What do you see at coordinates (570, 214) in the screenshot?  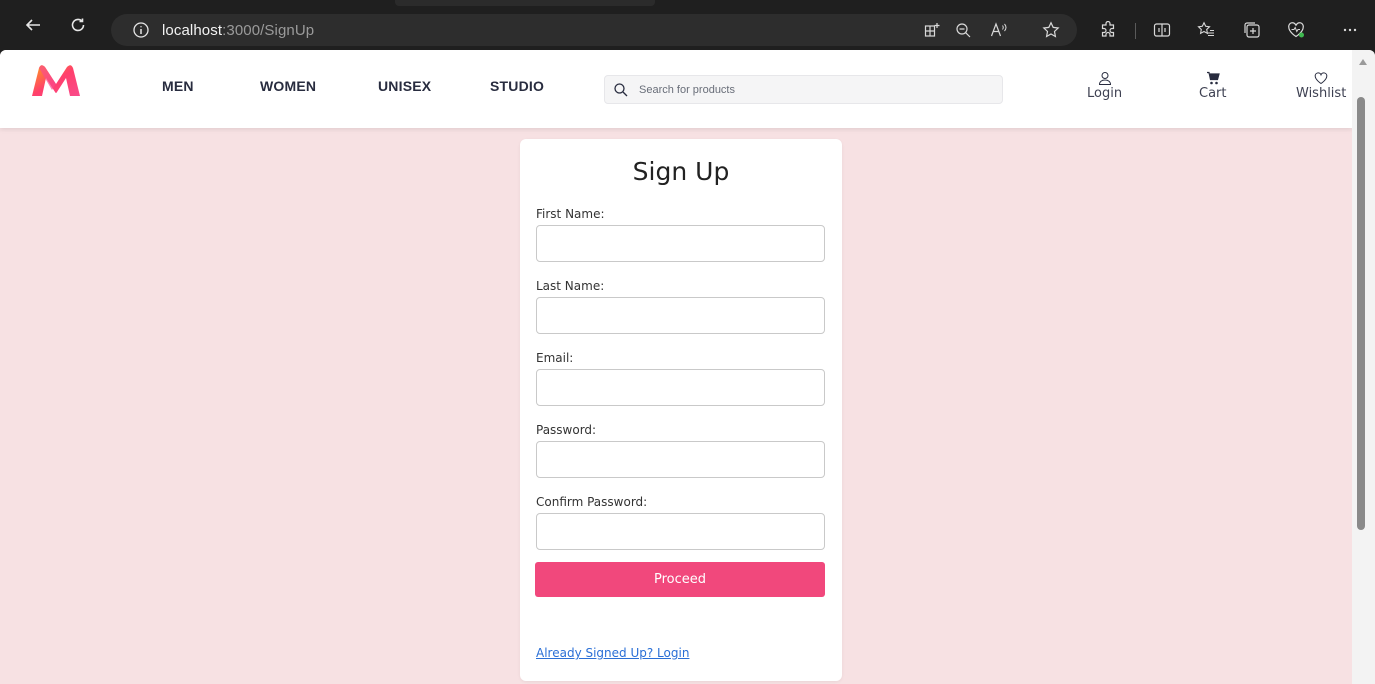 I see `first-name-label: First Name:` at bounding box center [570, 214].